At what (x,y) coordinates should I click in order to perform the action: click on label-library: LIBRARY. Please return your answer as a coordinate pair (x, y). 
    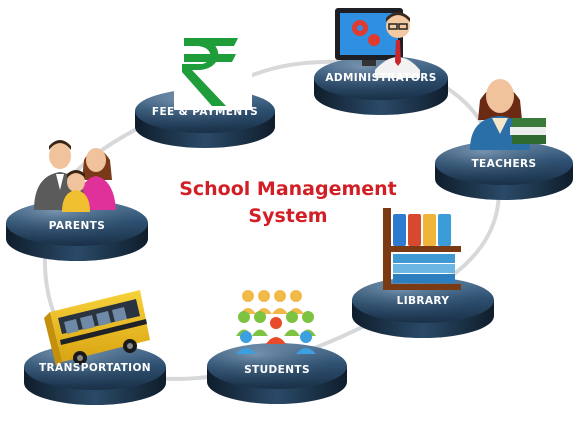
    Looking at the image, I should click on (423, 301).